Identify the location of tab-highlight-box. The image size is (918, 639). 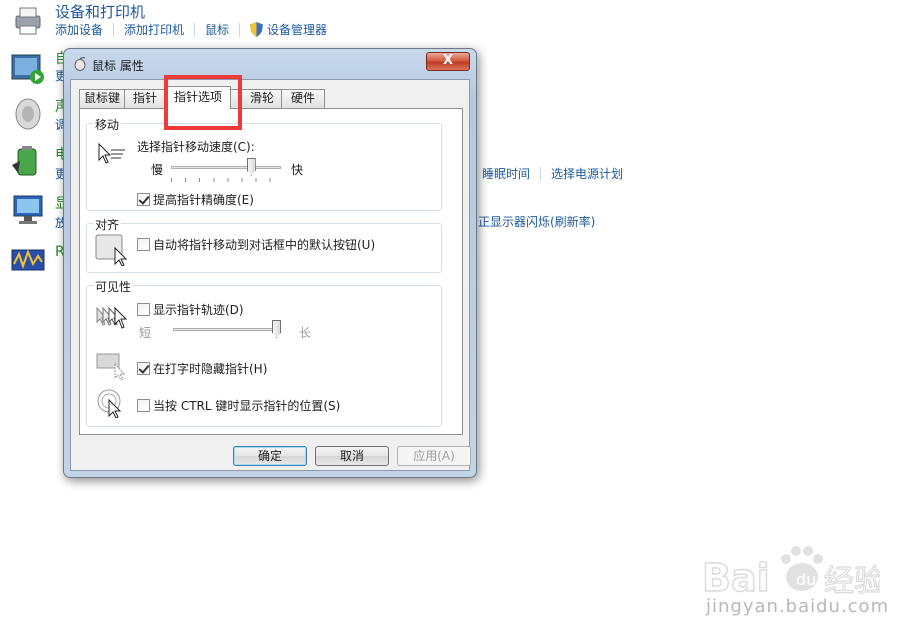
(203, 102).